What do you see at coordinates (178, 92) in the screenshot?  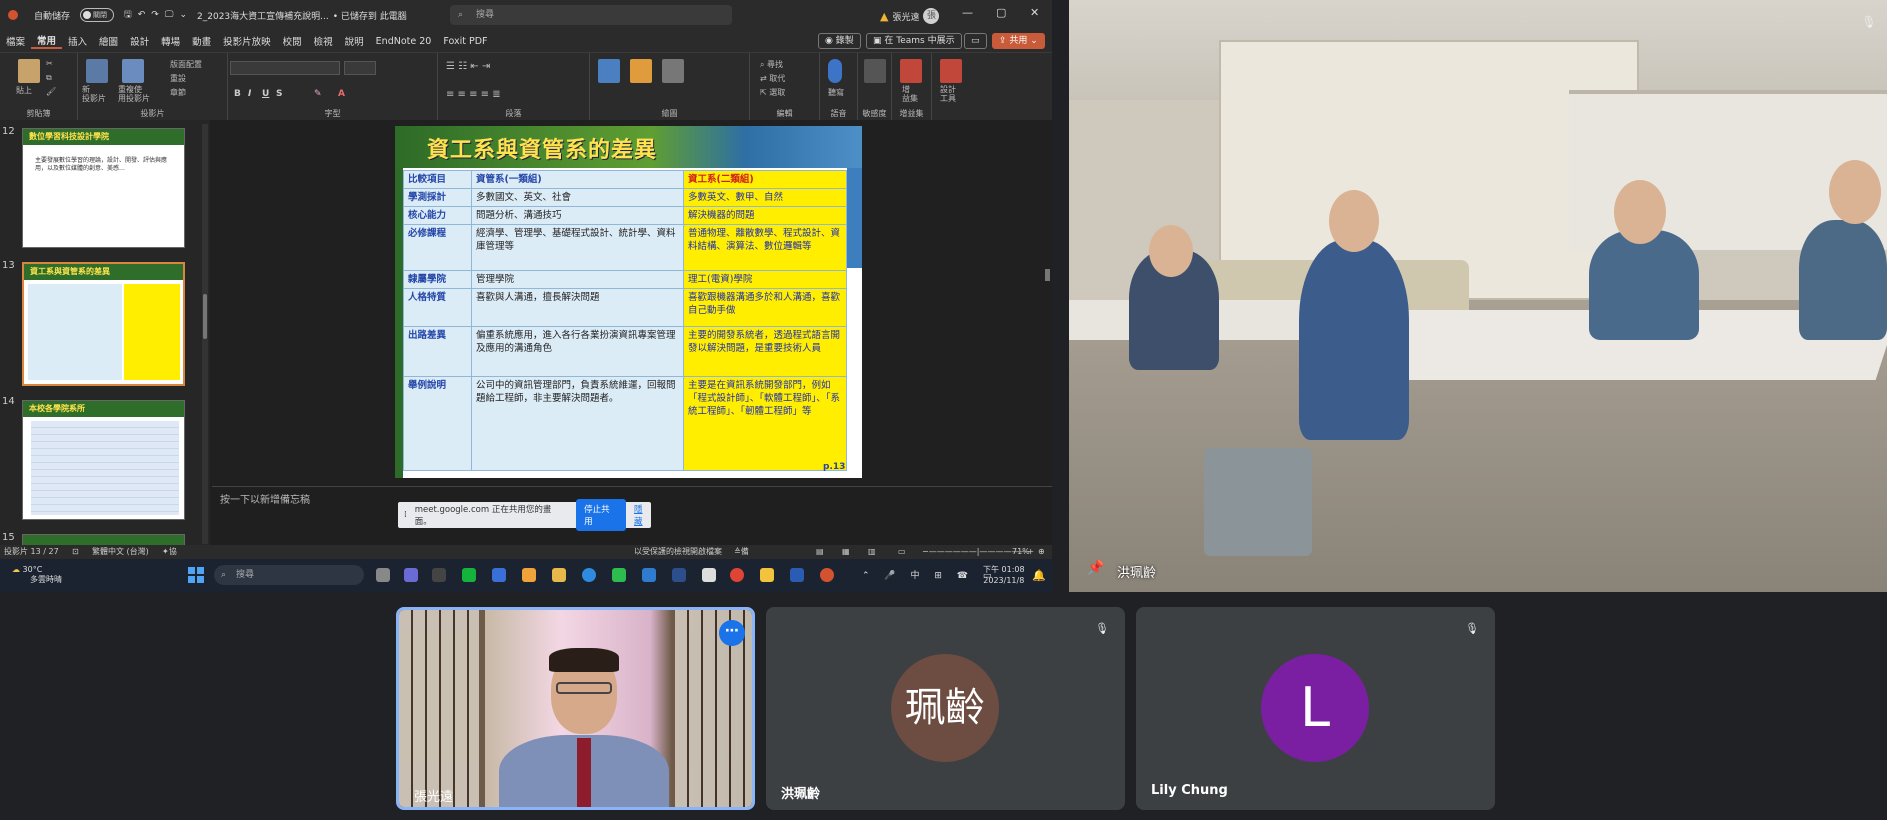 I see `section-button: 章節` at bounding box center [178, 92].